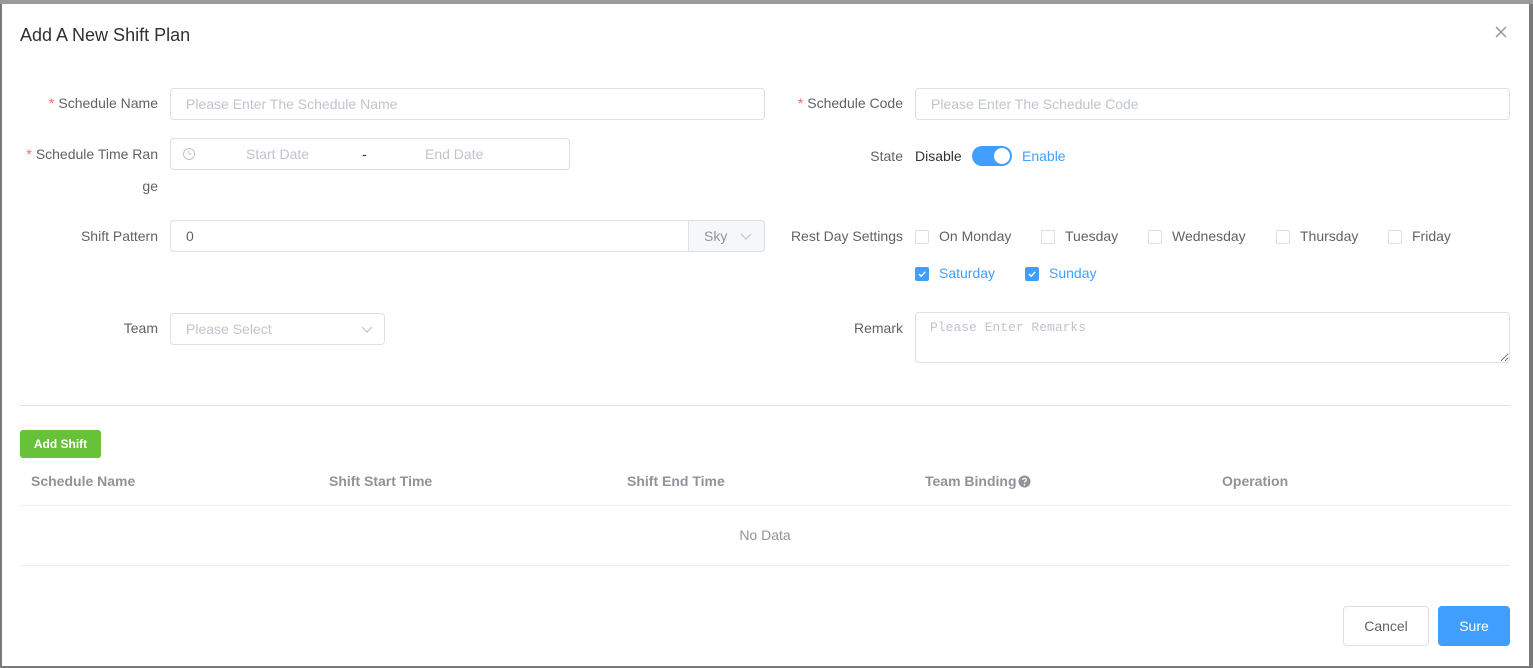 The width and height of the screenshot is (1533, 668). What do you see at coordinates (938, 156) in the screenshot?
I see `switch-off-text: Disable` at bounding box center [938, 156].